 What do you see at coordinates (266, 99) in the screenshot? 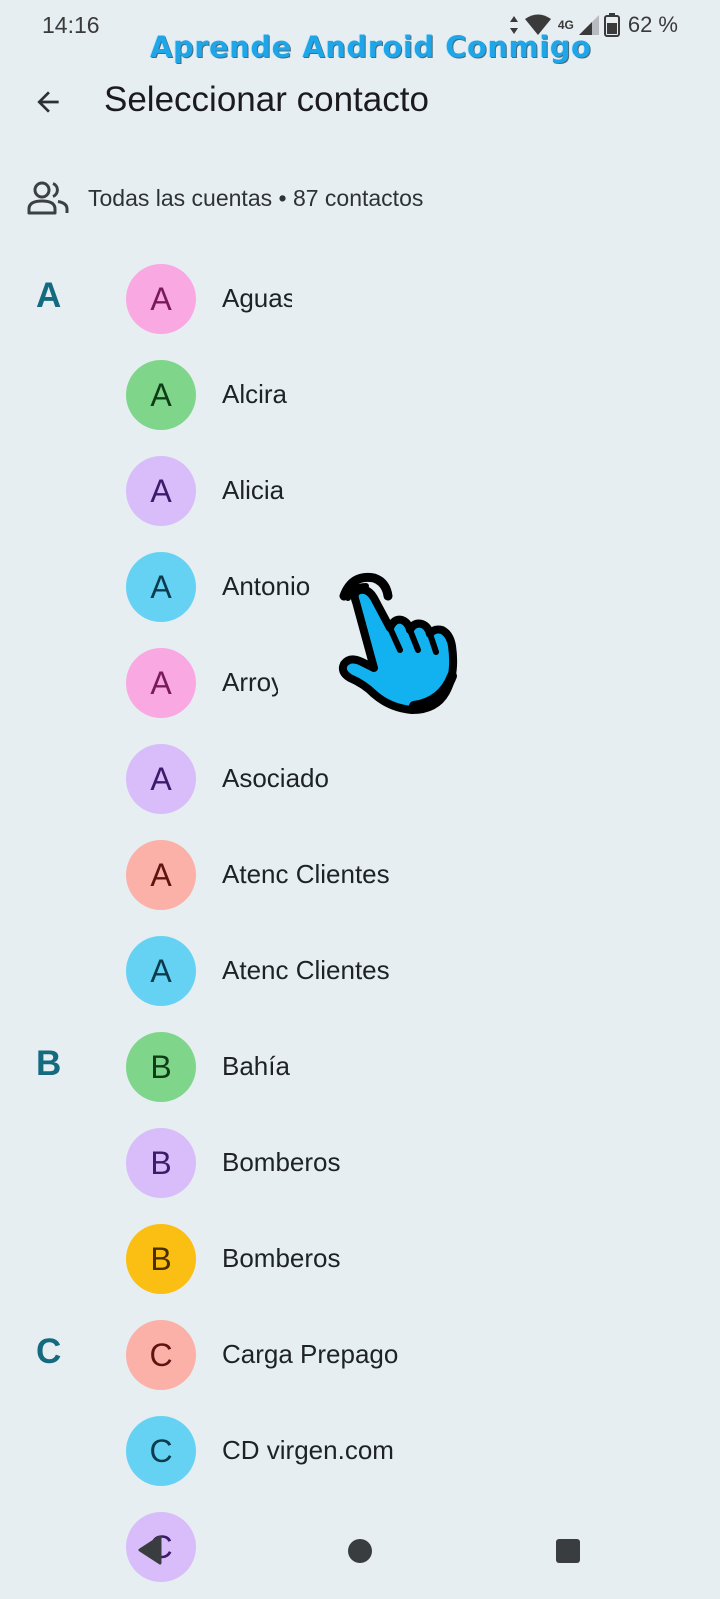
I see `page-title: Seleccionar contacto` at bounding box center [266, 99].